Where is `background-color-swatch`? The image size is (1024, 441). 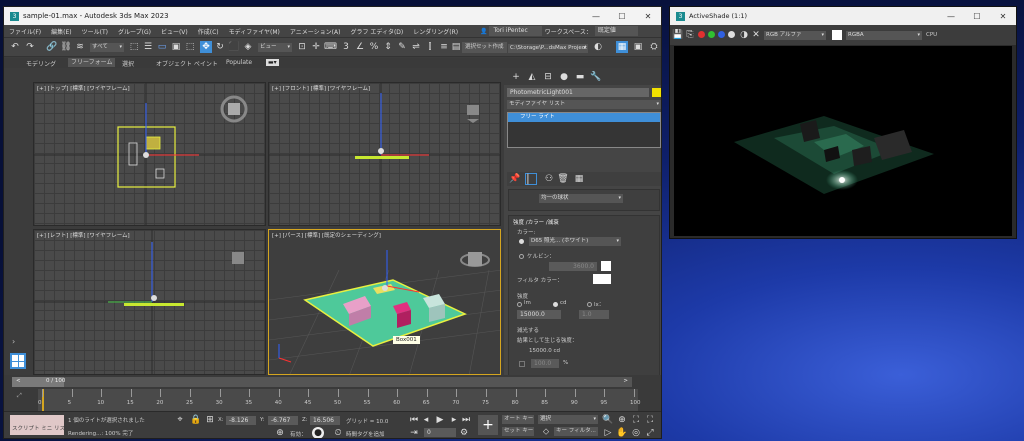
background-color-swatch is located at coordinates (837, 35).